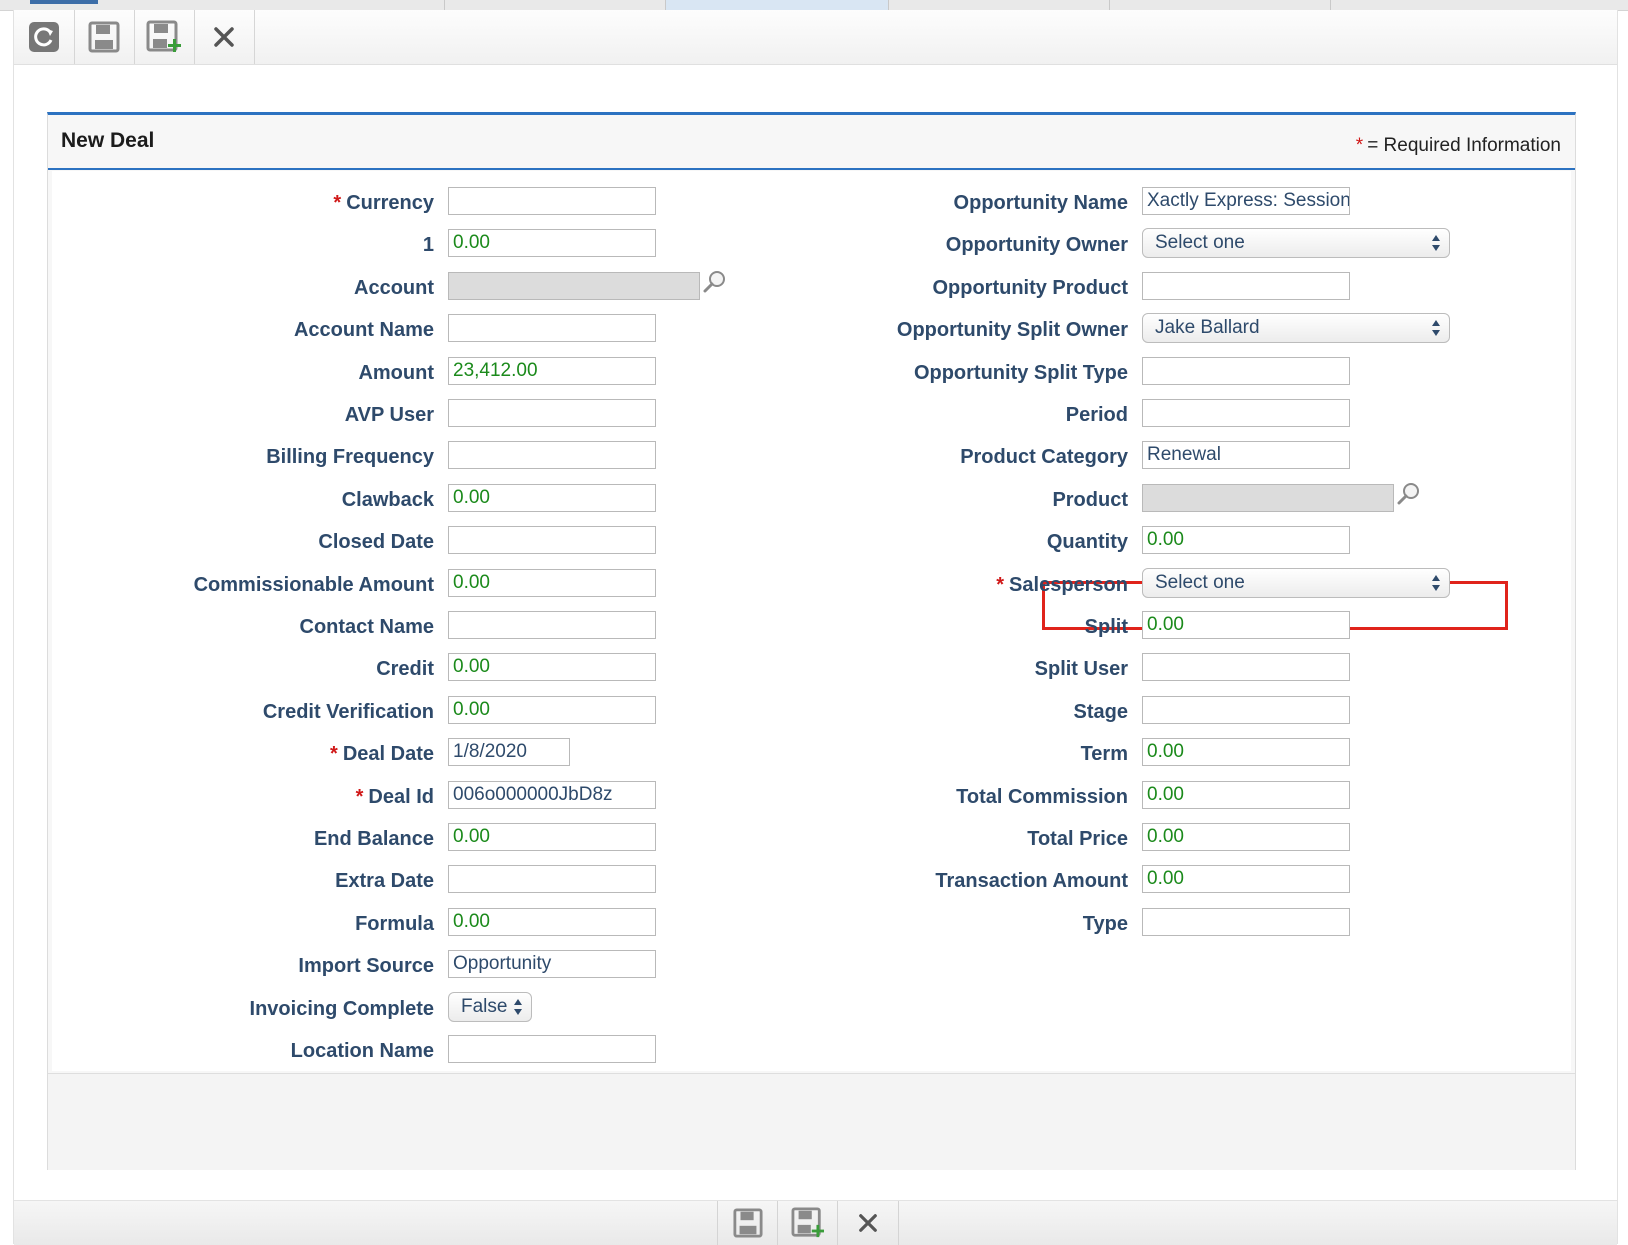  I want to click on opportunity-product-label: Opportunity Product, so click(1030, 288).